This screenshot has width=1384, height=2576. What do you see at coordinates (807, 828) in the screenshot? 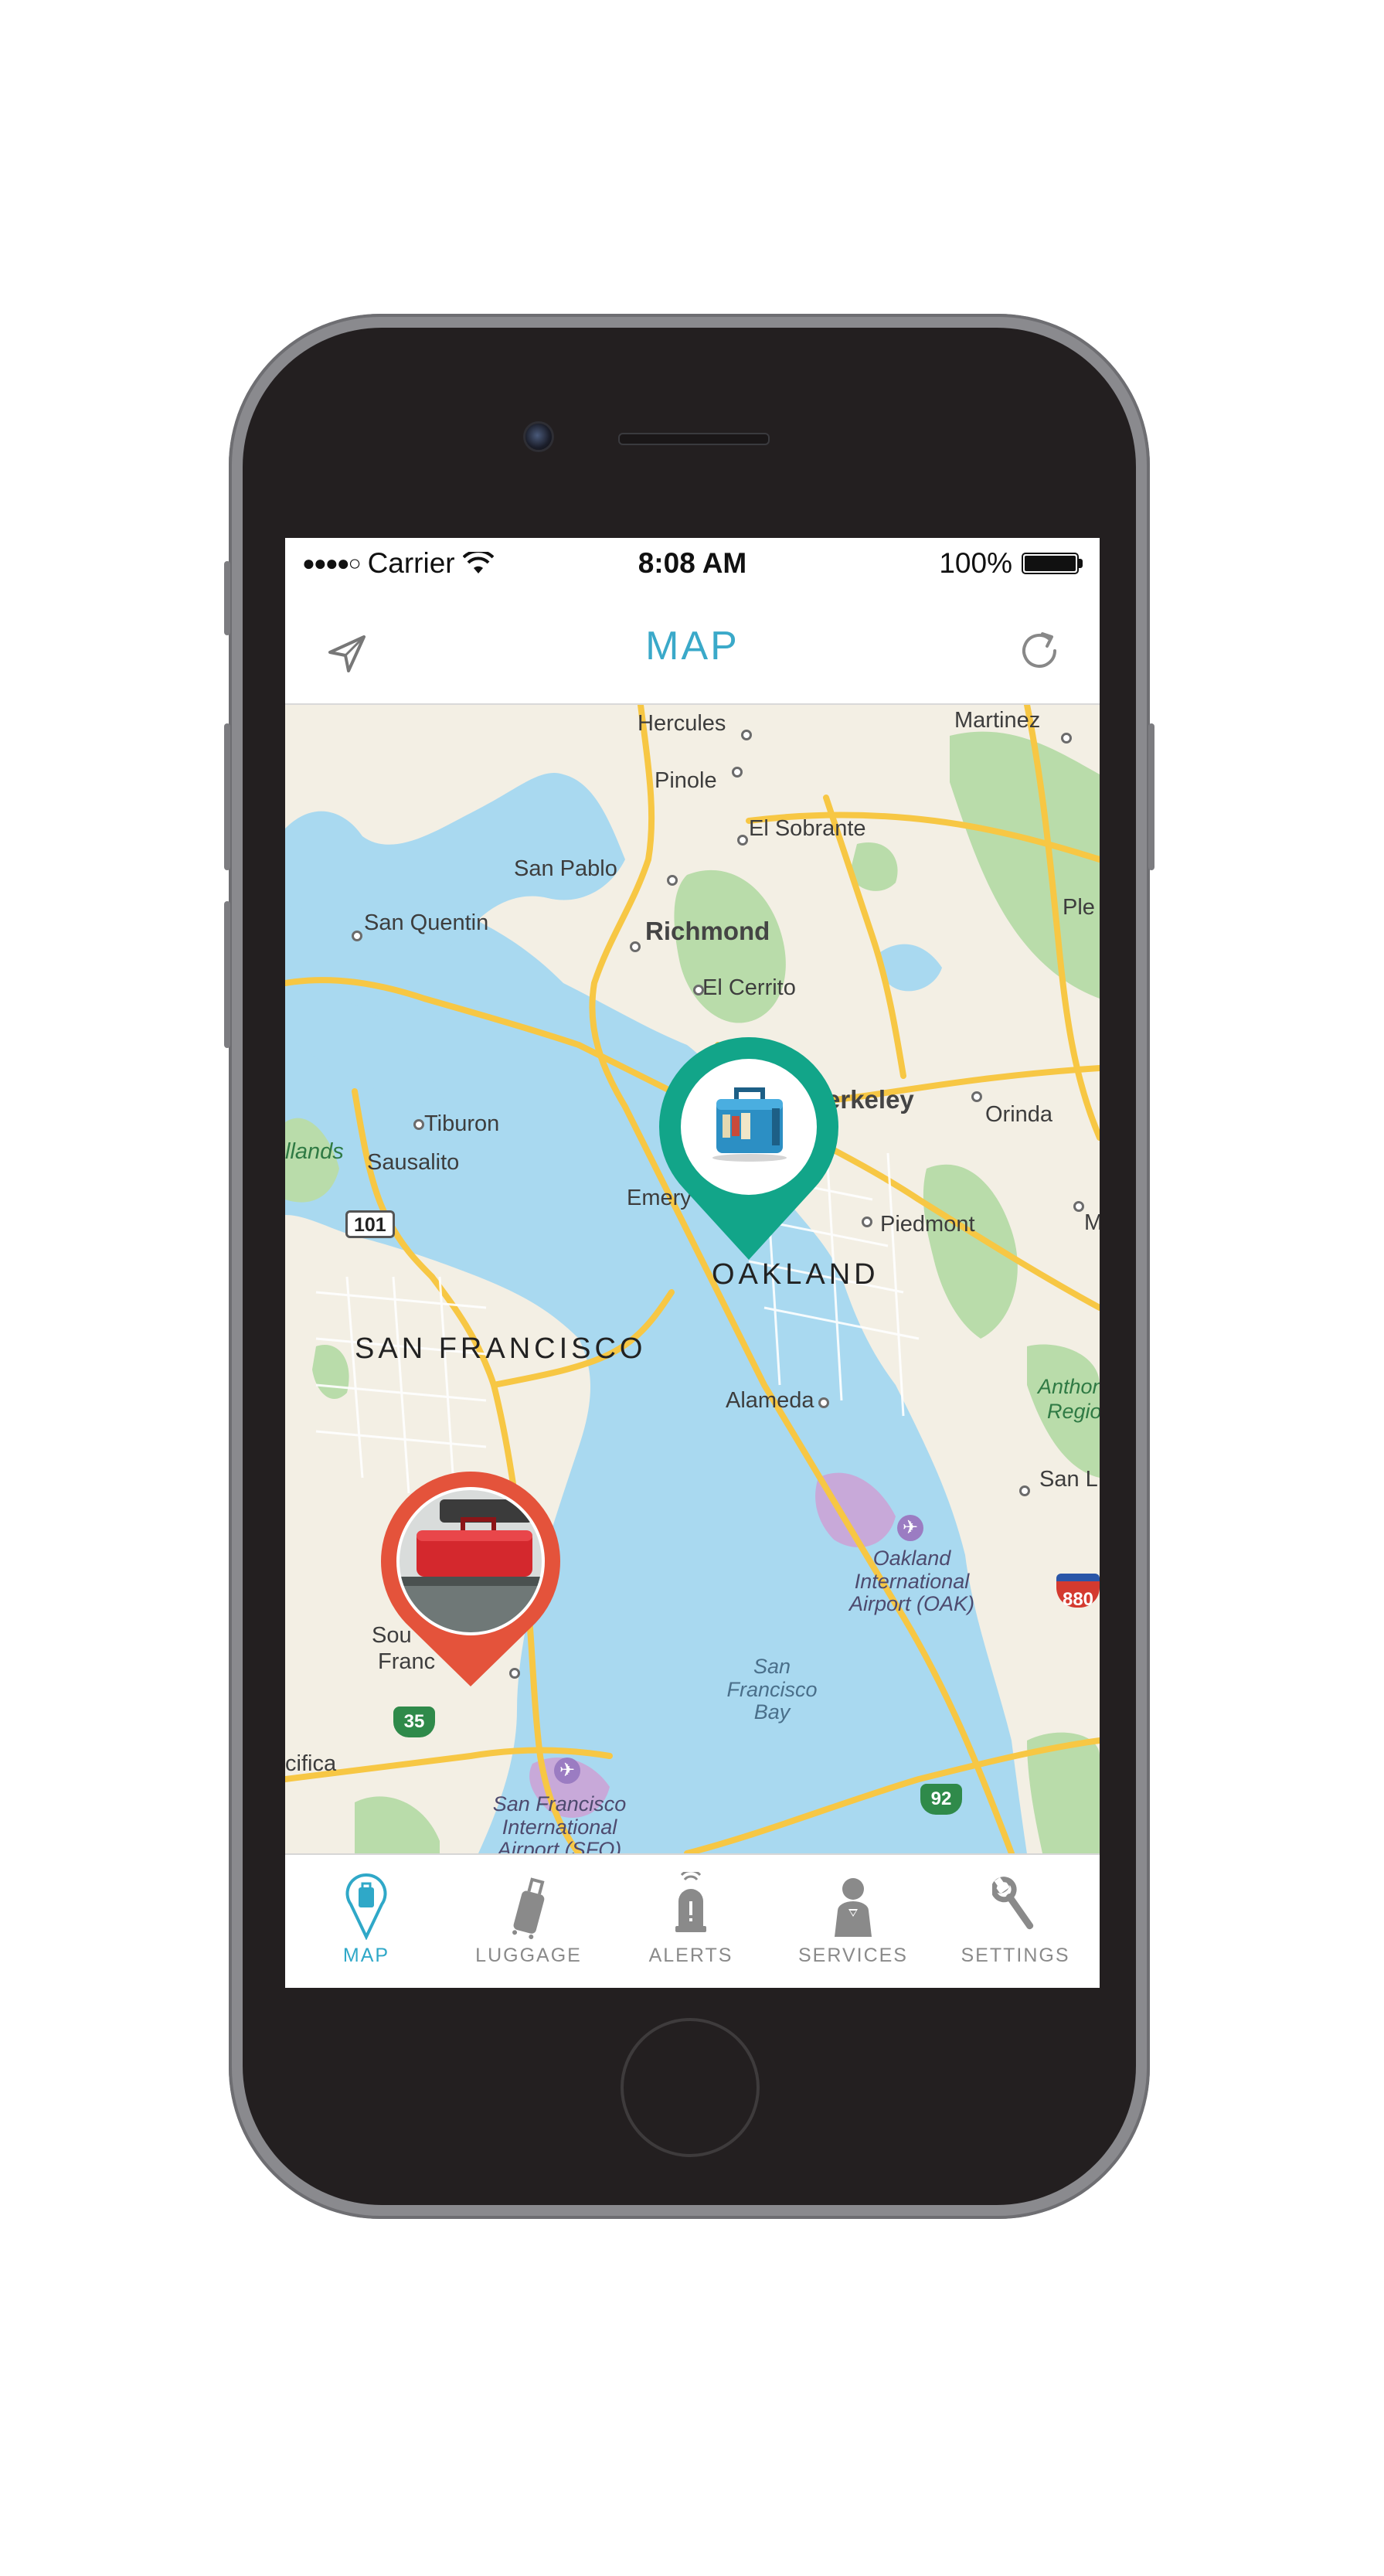
I see `map-label-el-sobrante: El Sobrante` at bounding box center [807, 828].